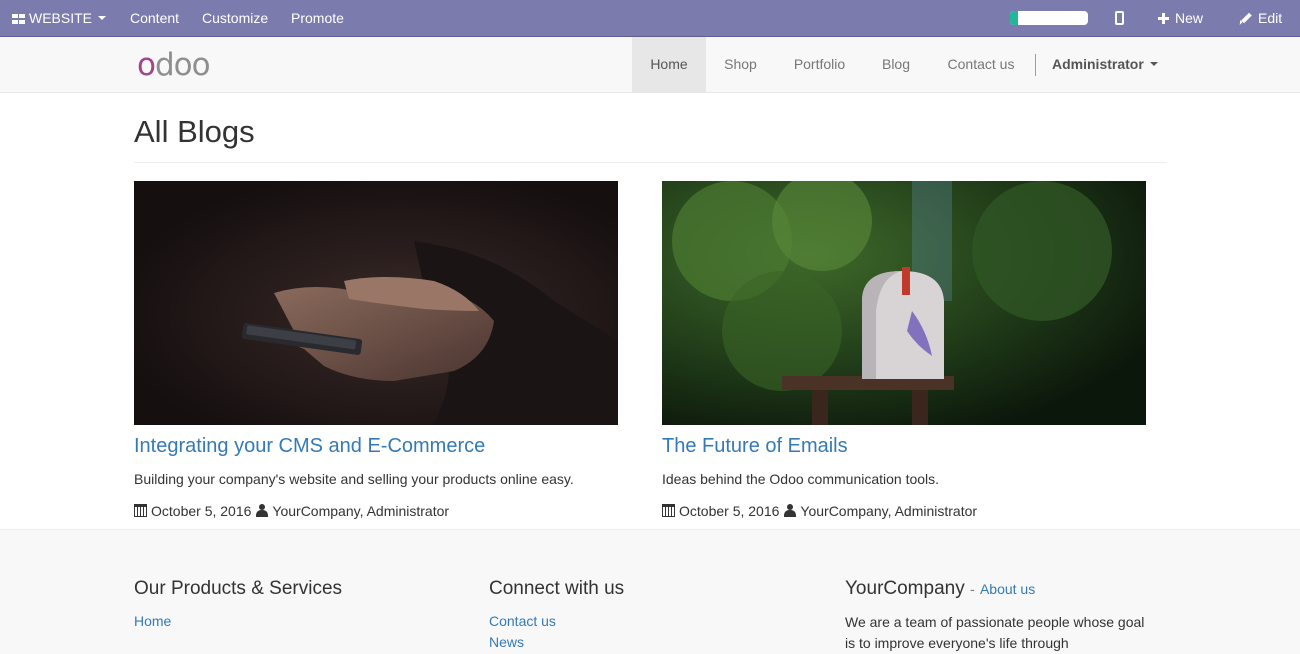 Image resolution: width=1300 pixels, height=654 pixels. I want to click on post-title-link: The Future of Emails, so click(755, 446).